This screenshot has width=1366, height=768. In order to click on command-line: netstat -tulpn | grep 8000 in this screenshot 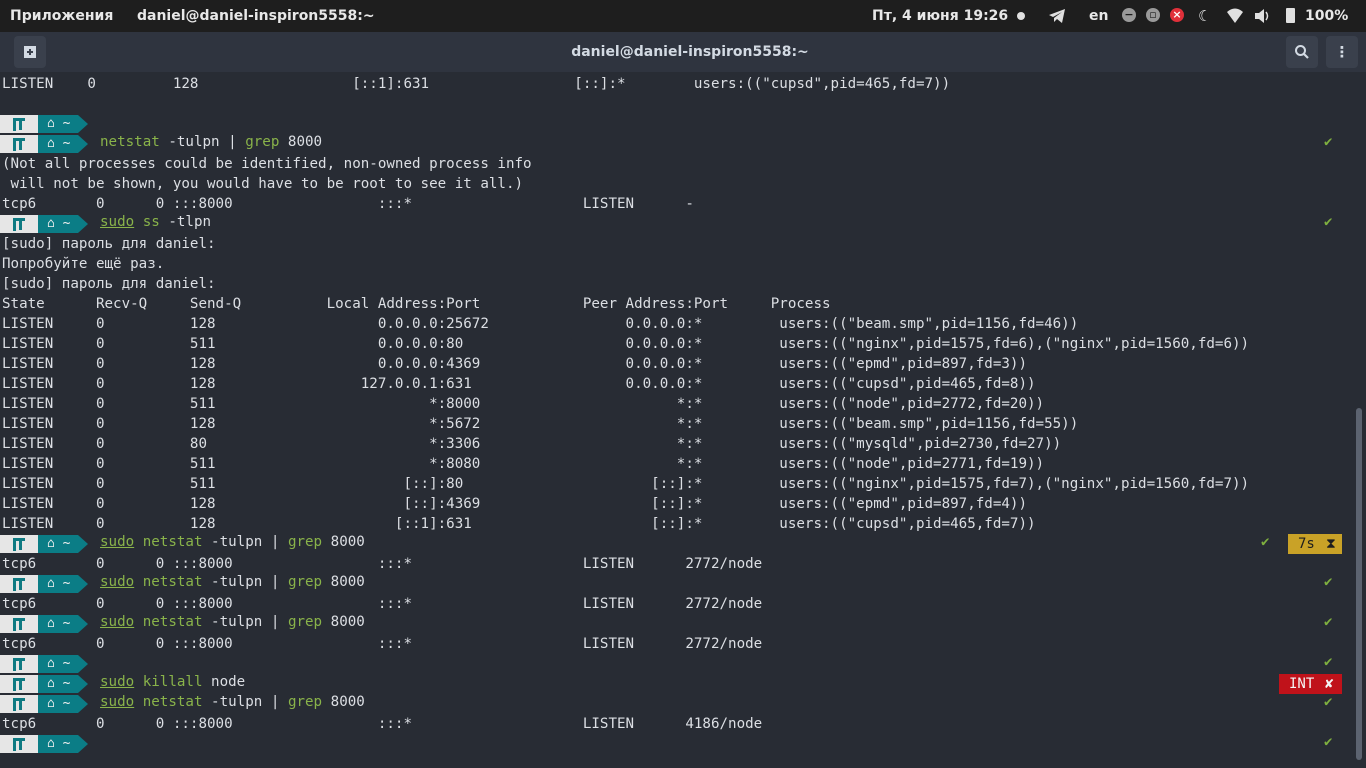, I will do `click(211, 142)`.